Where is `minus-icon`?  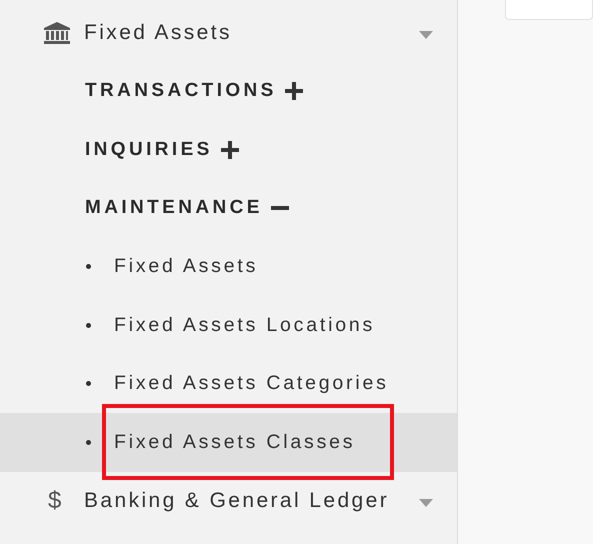 minus-icon is located at coordinates (279, 208).